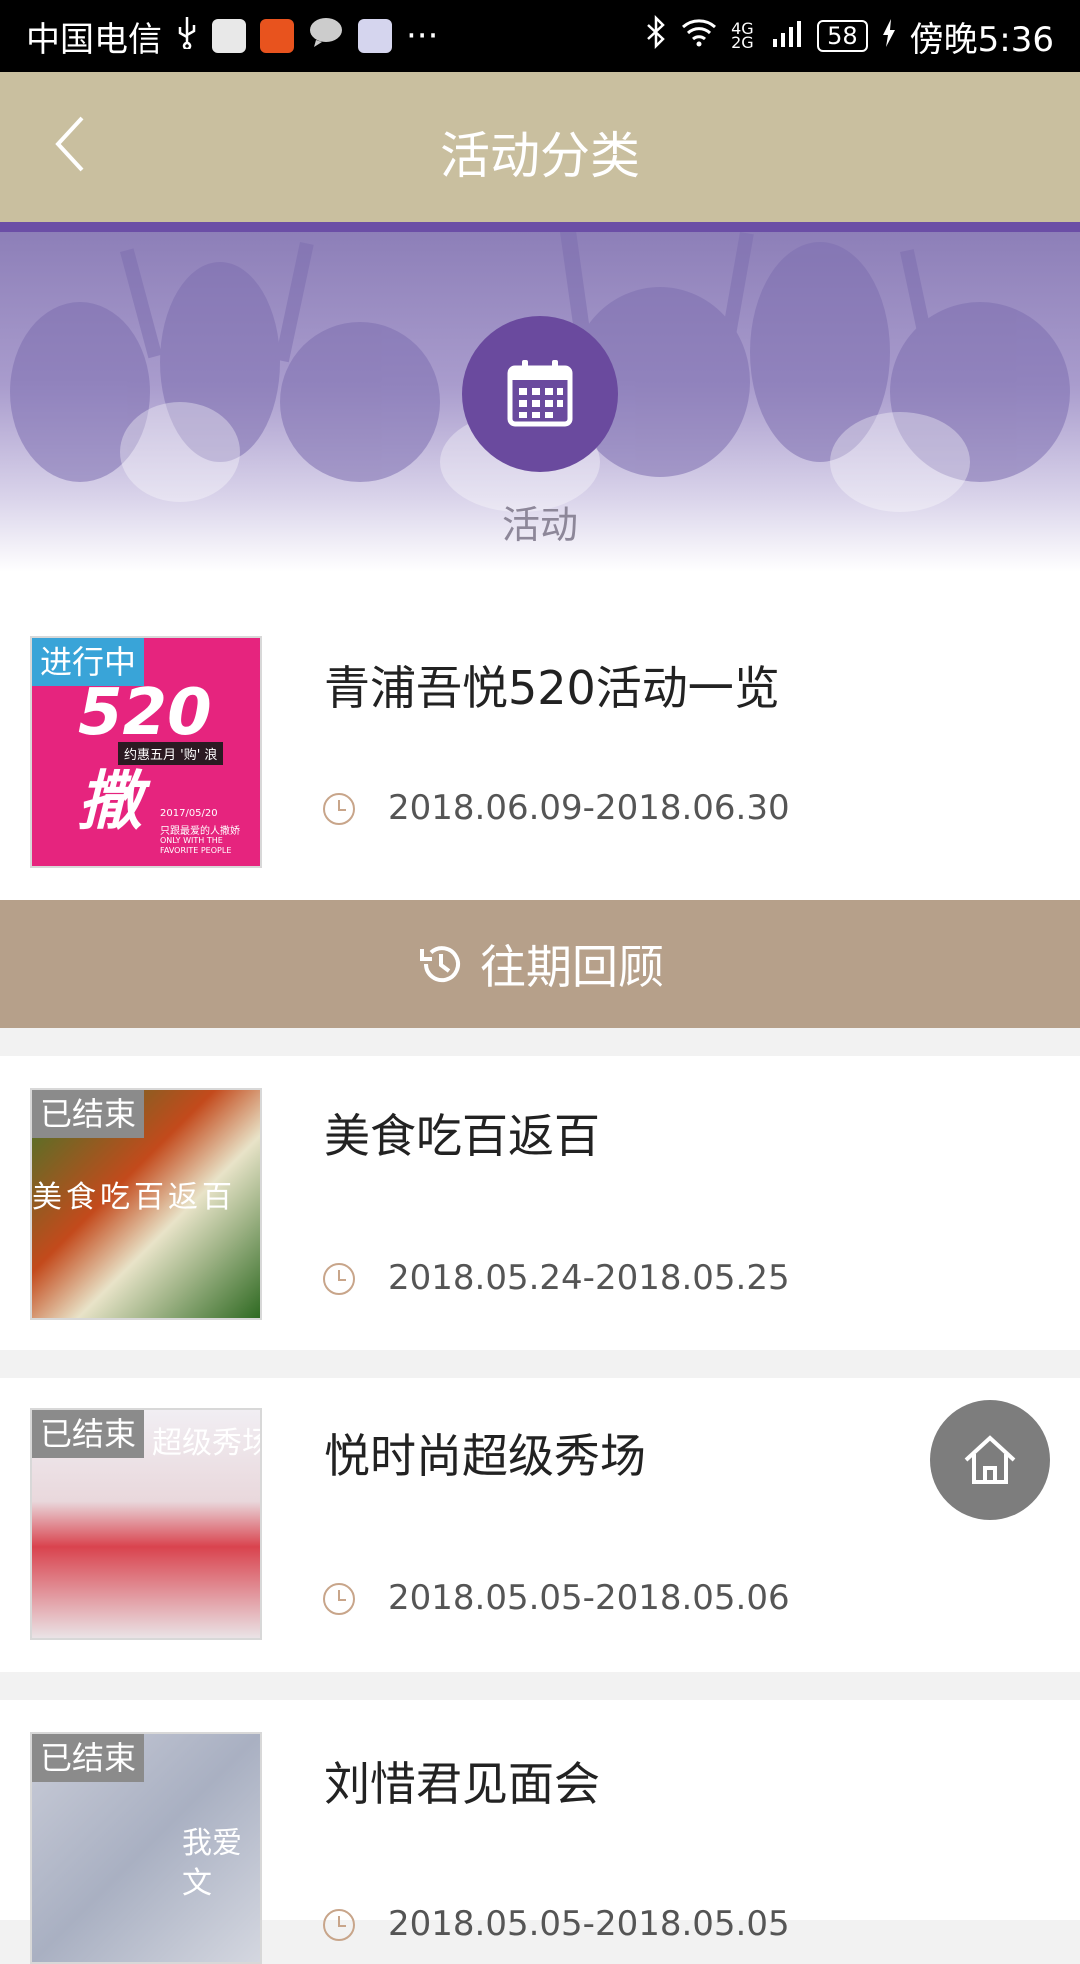 The image size is (1080, 1964). What do you see at coordinates (540, 1832) in the screenshot?
I see `past-event-card: 我爱文 已结束 刘惜君见面会 2018.05.05-2018.05.05` at bounding box center [540, 1832].